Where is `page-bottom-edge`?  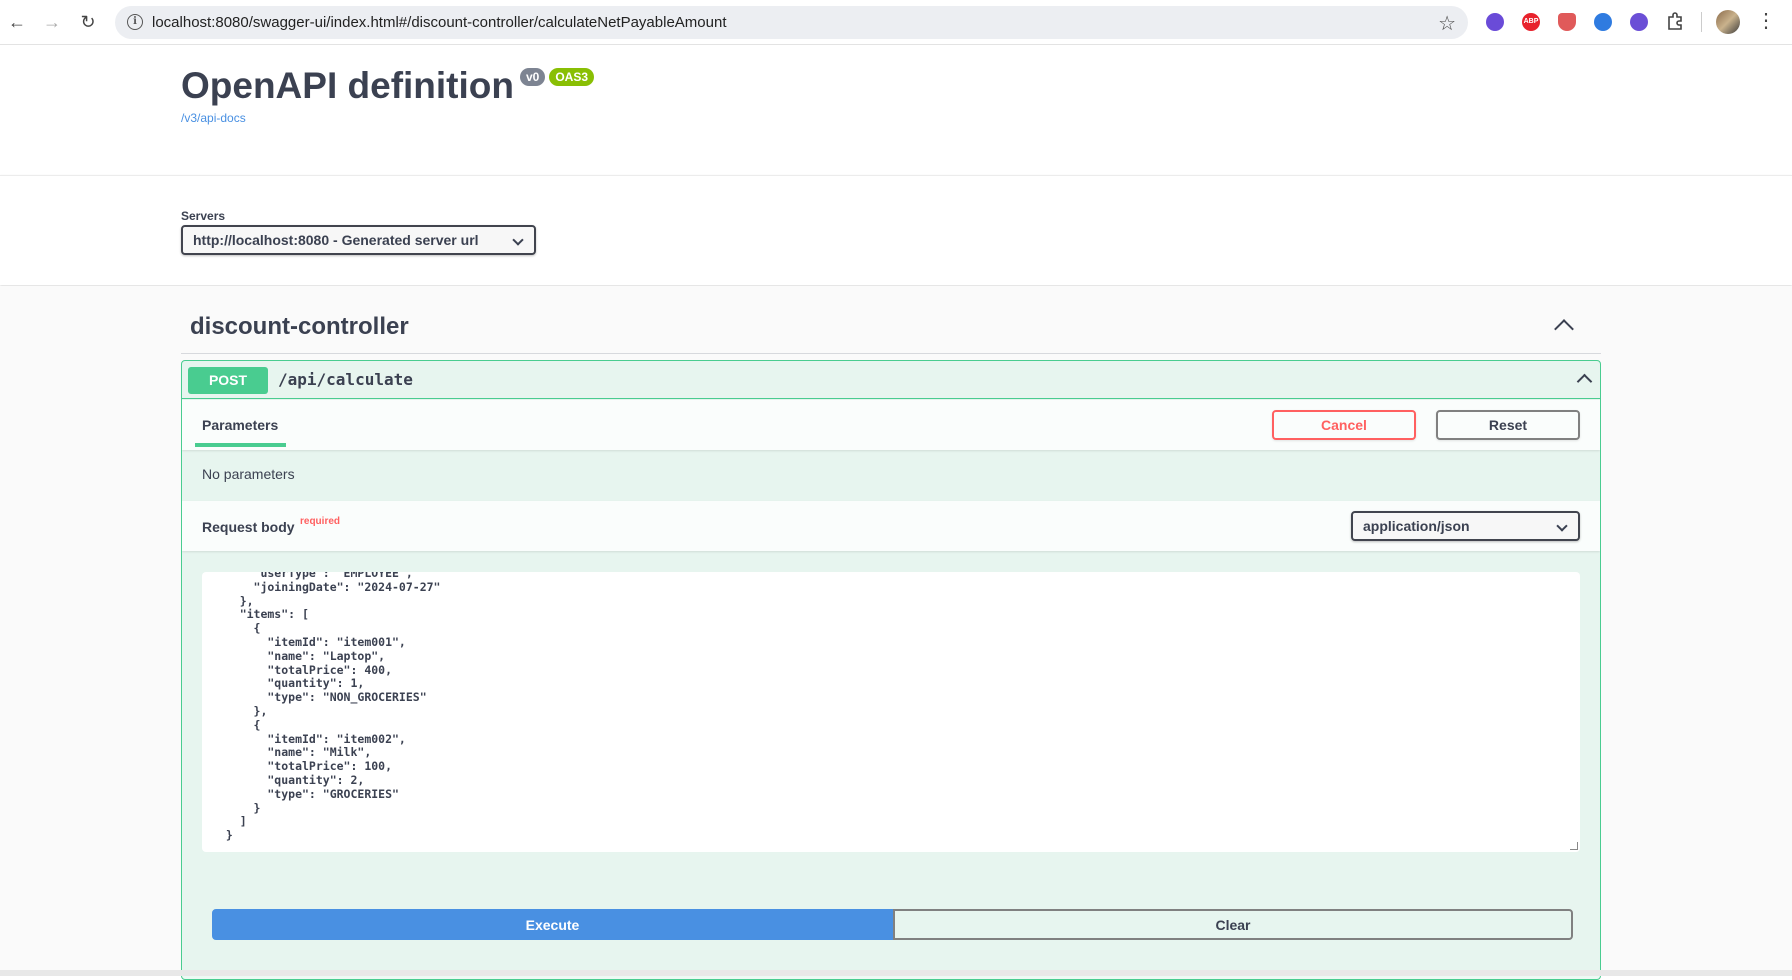
page-bottom-edge is located at coordinates (896, 973).